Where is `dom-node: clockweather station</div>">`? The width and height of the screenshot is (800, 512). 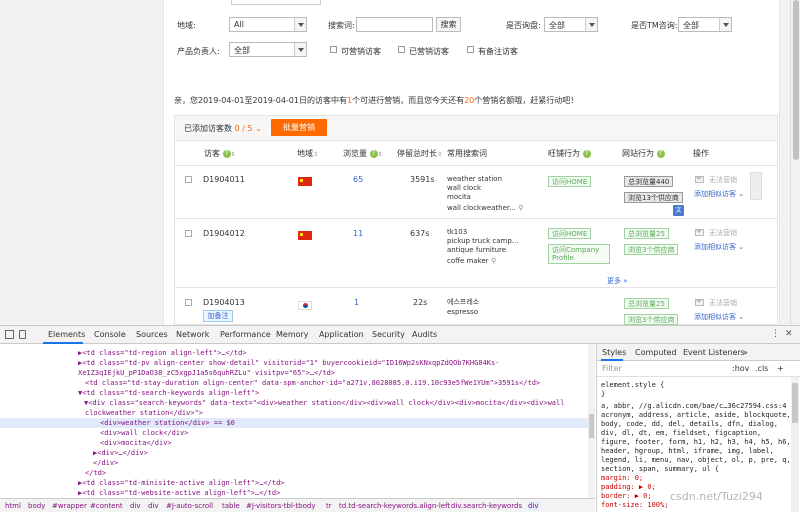
dom-node: clockweather station</div>"> is located at coordinates (144, 413).